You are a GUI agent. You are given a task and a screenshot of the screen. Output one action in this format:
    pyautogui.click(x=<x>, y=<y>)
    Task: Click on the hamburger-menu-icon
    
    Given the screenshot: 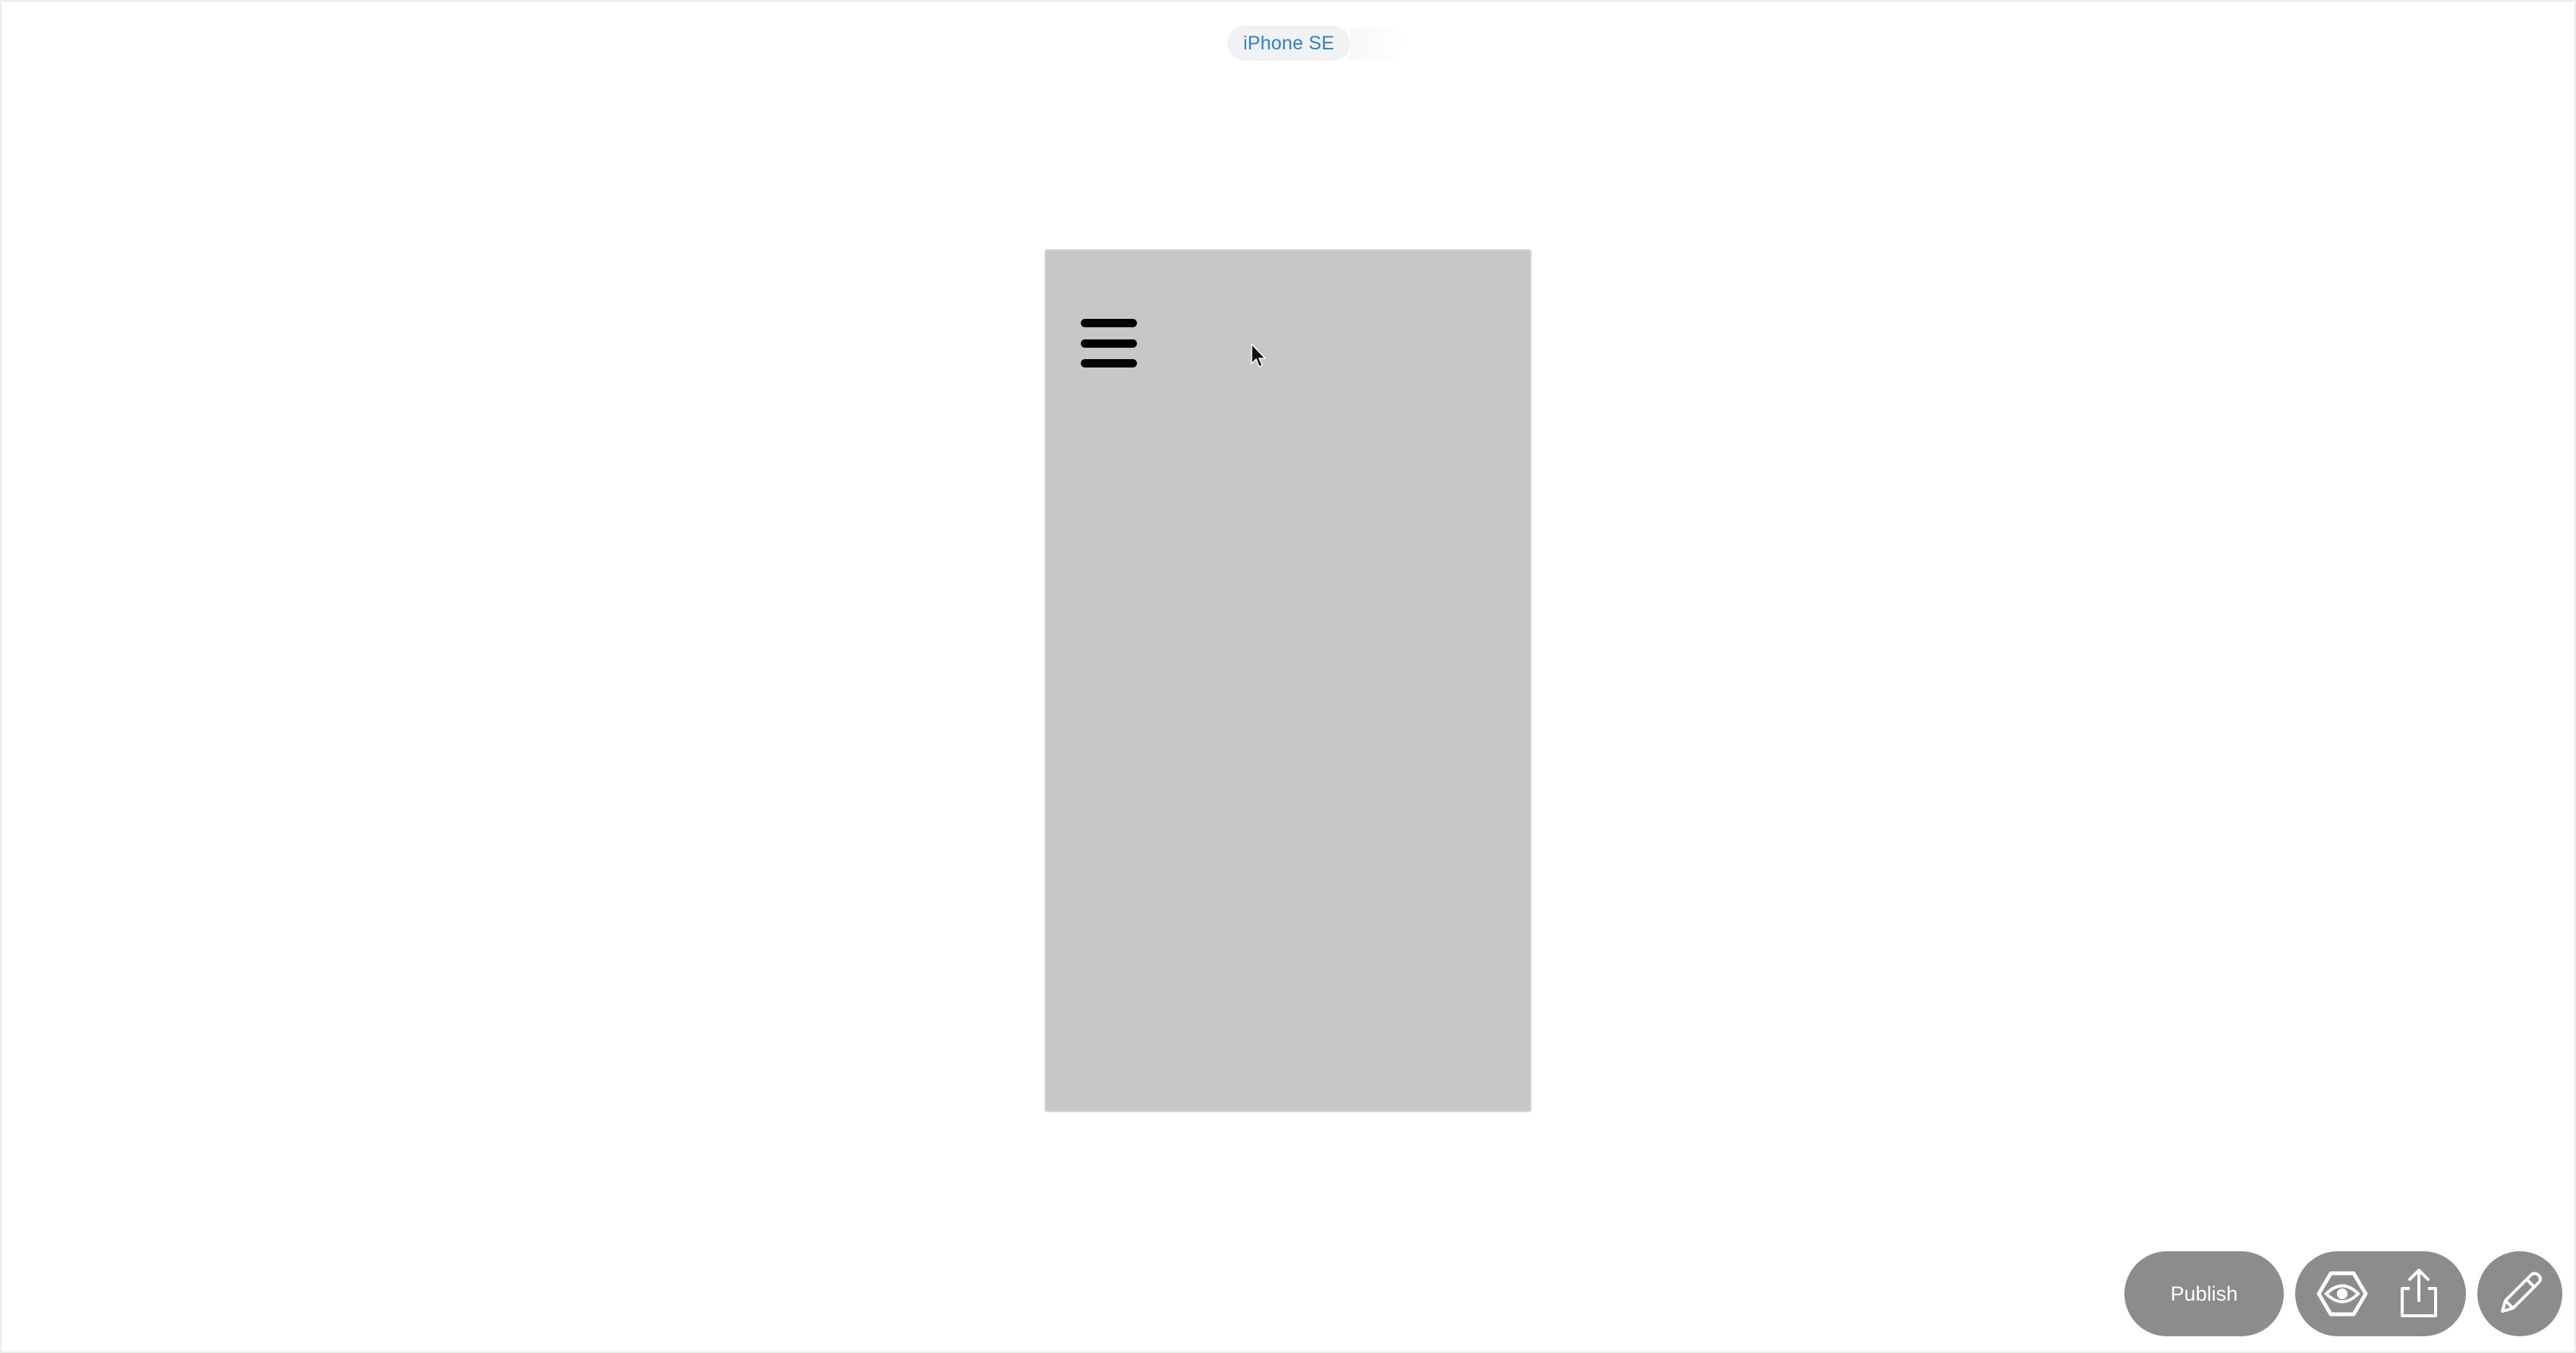 What is the action you would take?
    pyautogui.click(x=1109, y=343)
    